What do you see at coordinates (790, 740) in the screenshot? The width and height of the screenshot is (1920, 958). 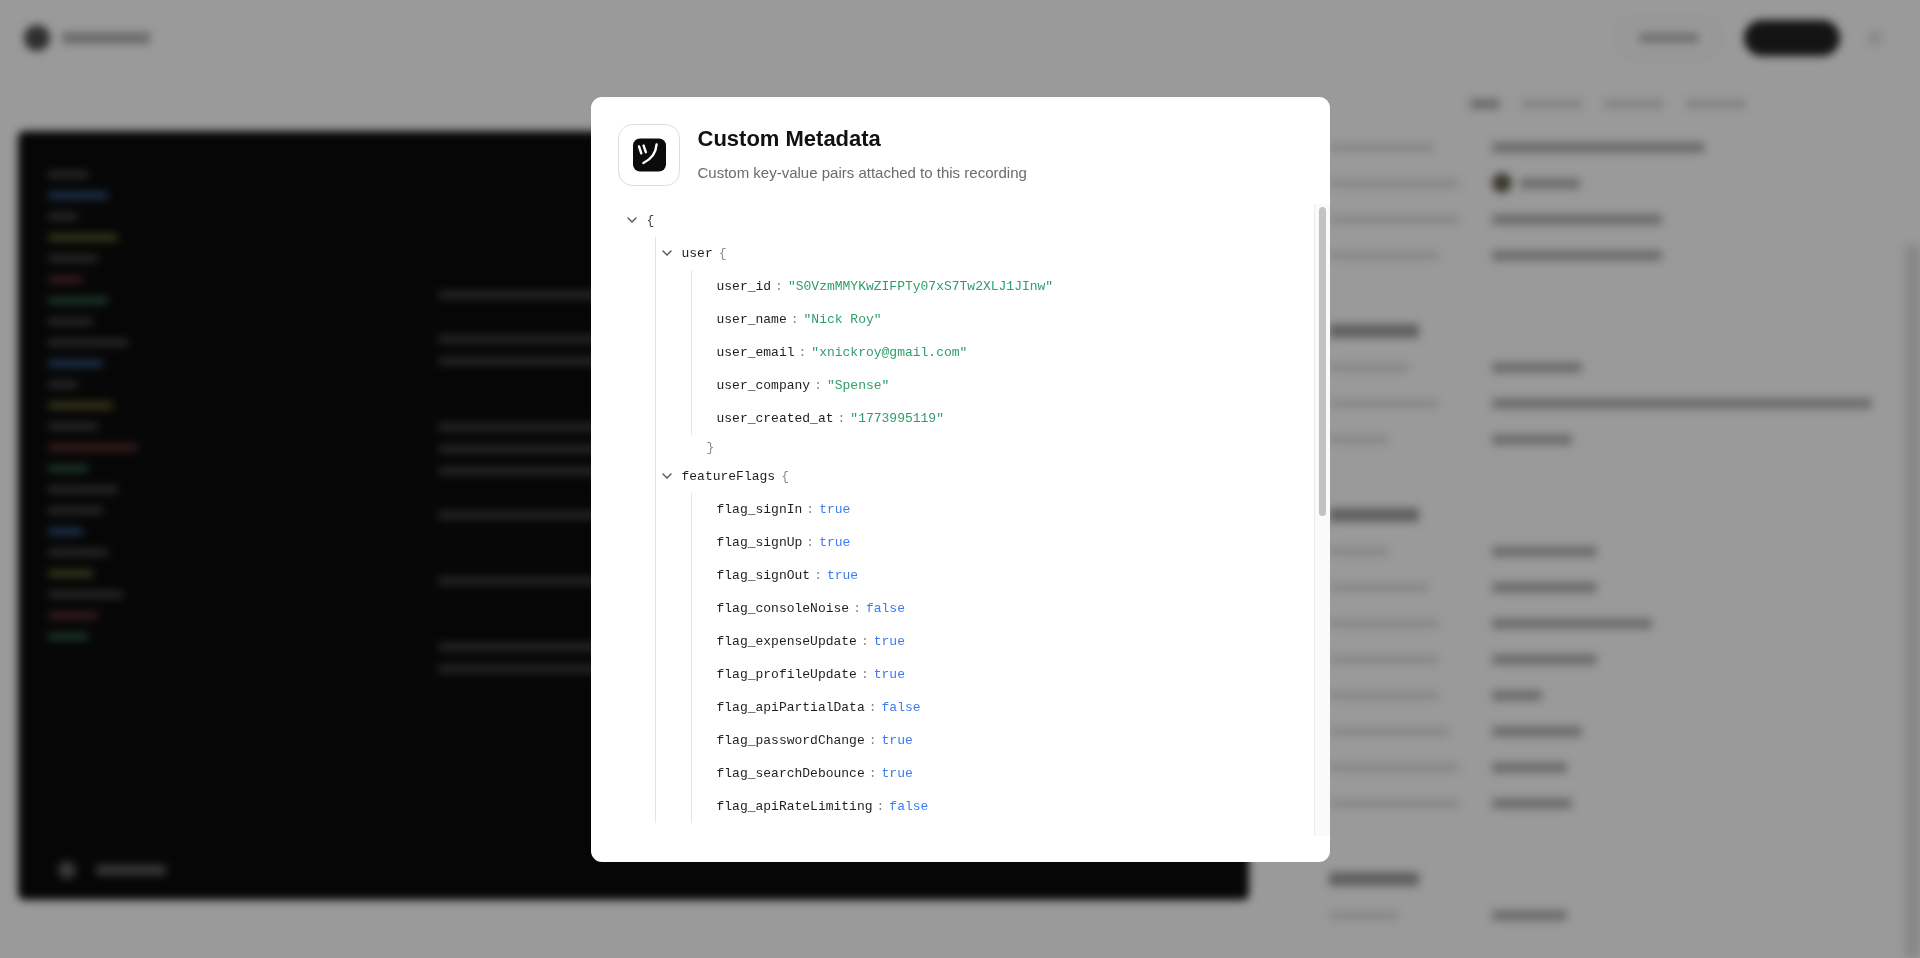 I see `json-key: flag_passwordChange` at bounding box center [790, 740].